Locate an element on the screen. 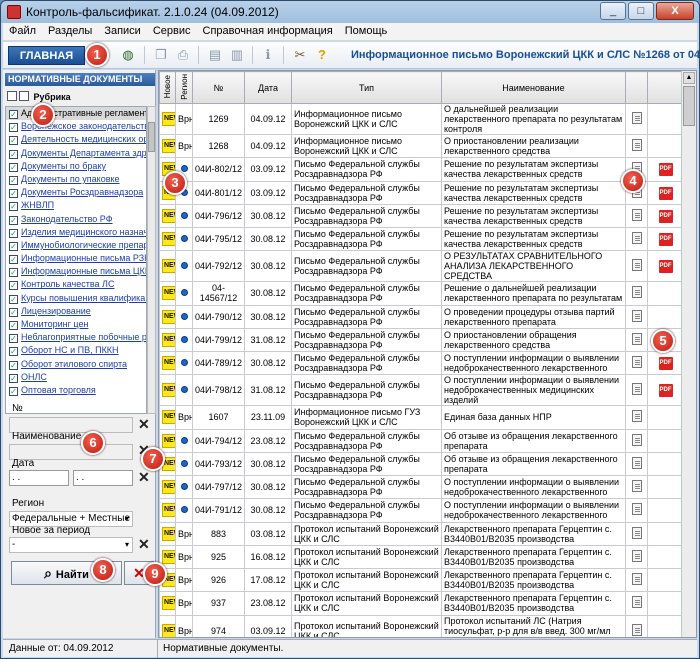 The image size is (700, 659). rubric-item: ✓ Лицензирование is located at coordinates (76, 311).